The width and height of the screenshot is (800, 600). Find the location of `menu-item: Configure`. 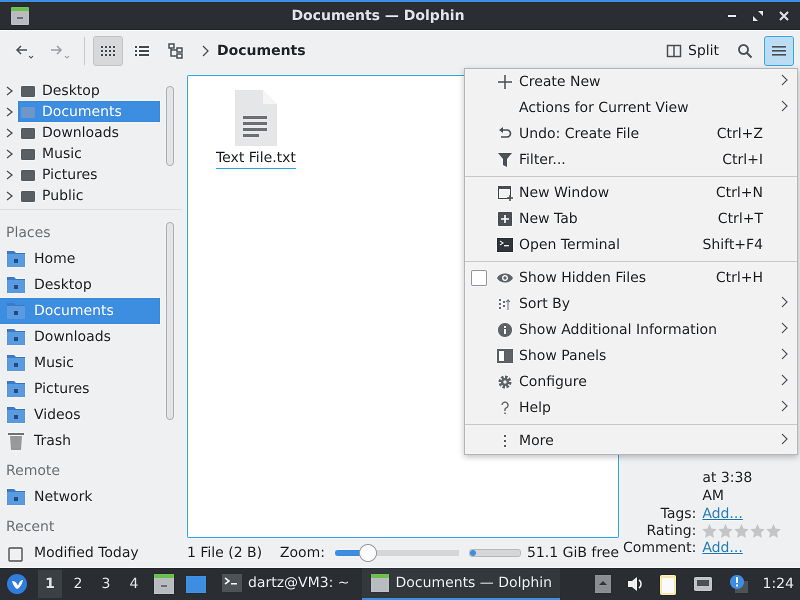

menu-item: Configure is located at coordinates (631, 382).